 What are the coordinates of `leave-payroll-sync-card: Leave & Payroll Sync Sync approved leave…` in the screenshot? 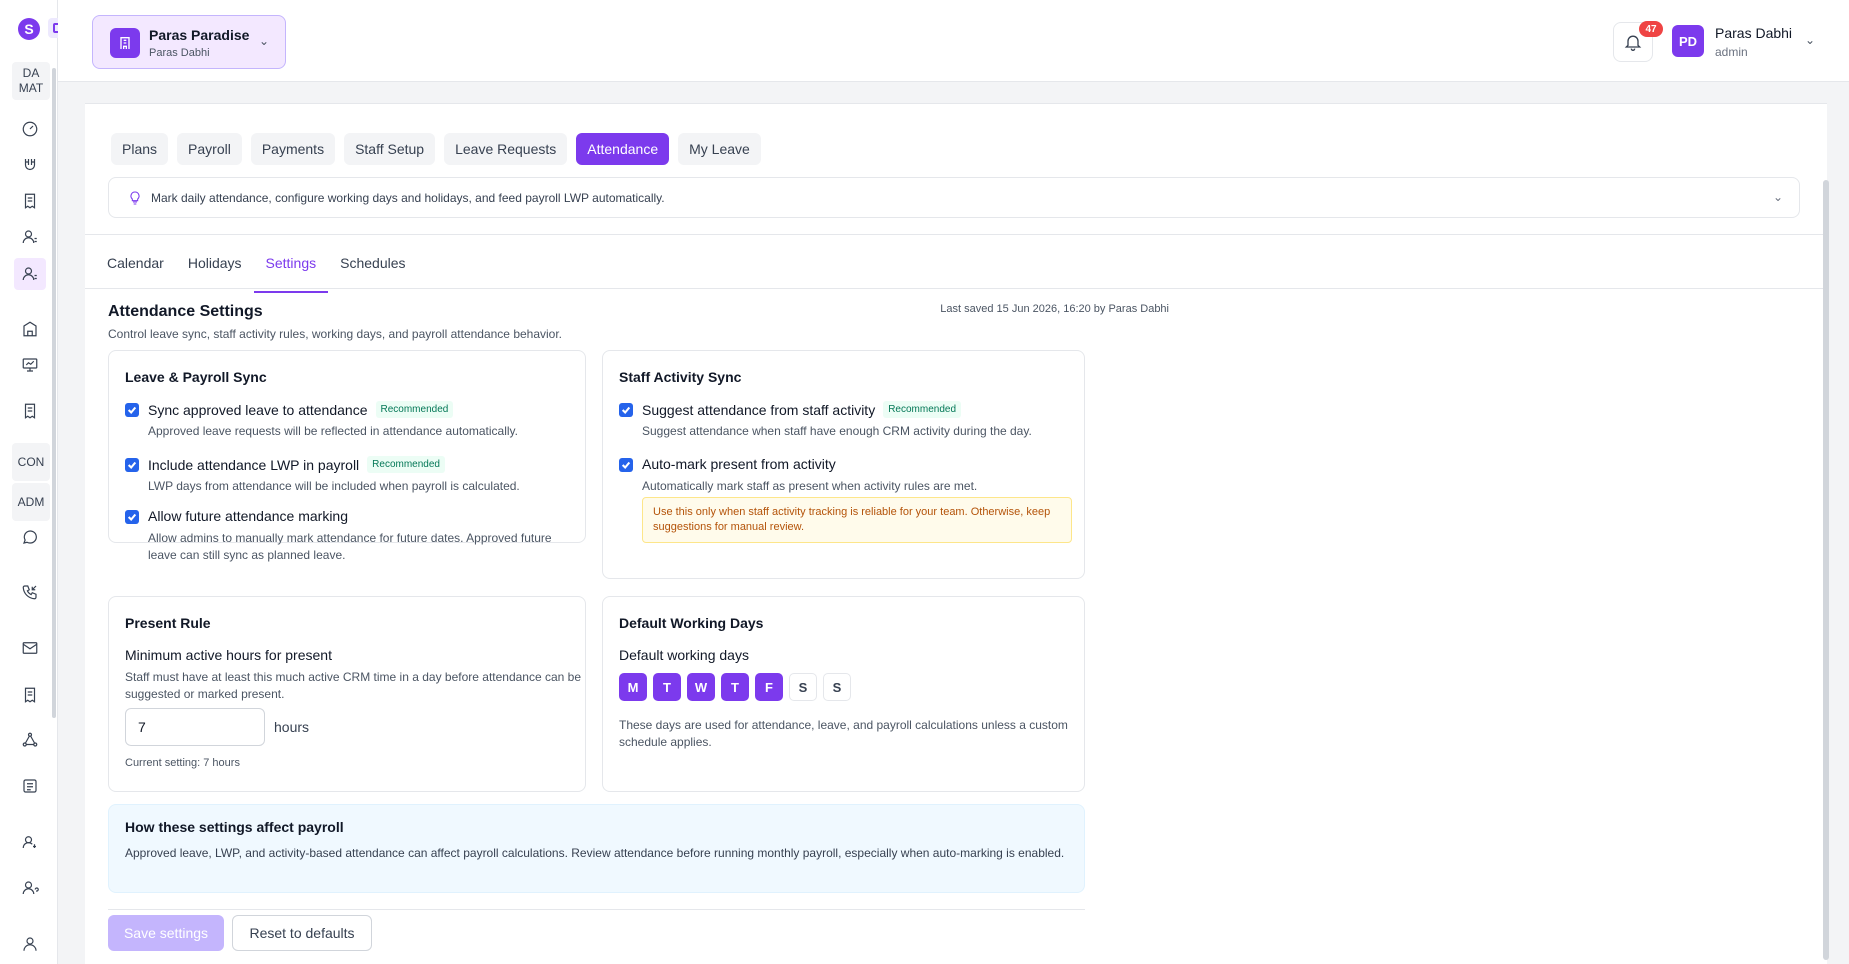 It's located at (347, 456).